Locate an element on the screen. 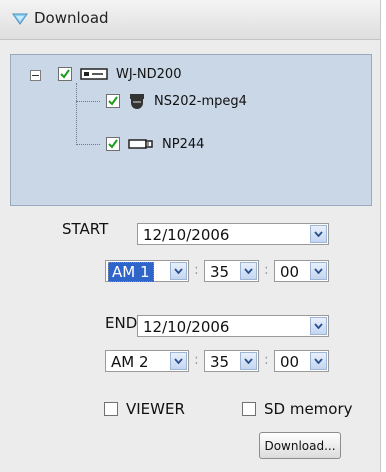 This screenshot has width=386, height=472. sd-memory-label: SD memory is located at coordinates (308, 409).